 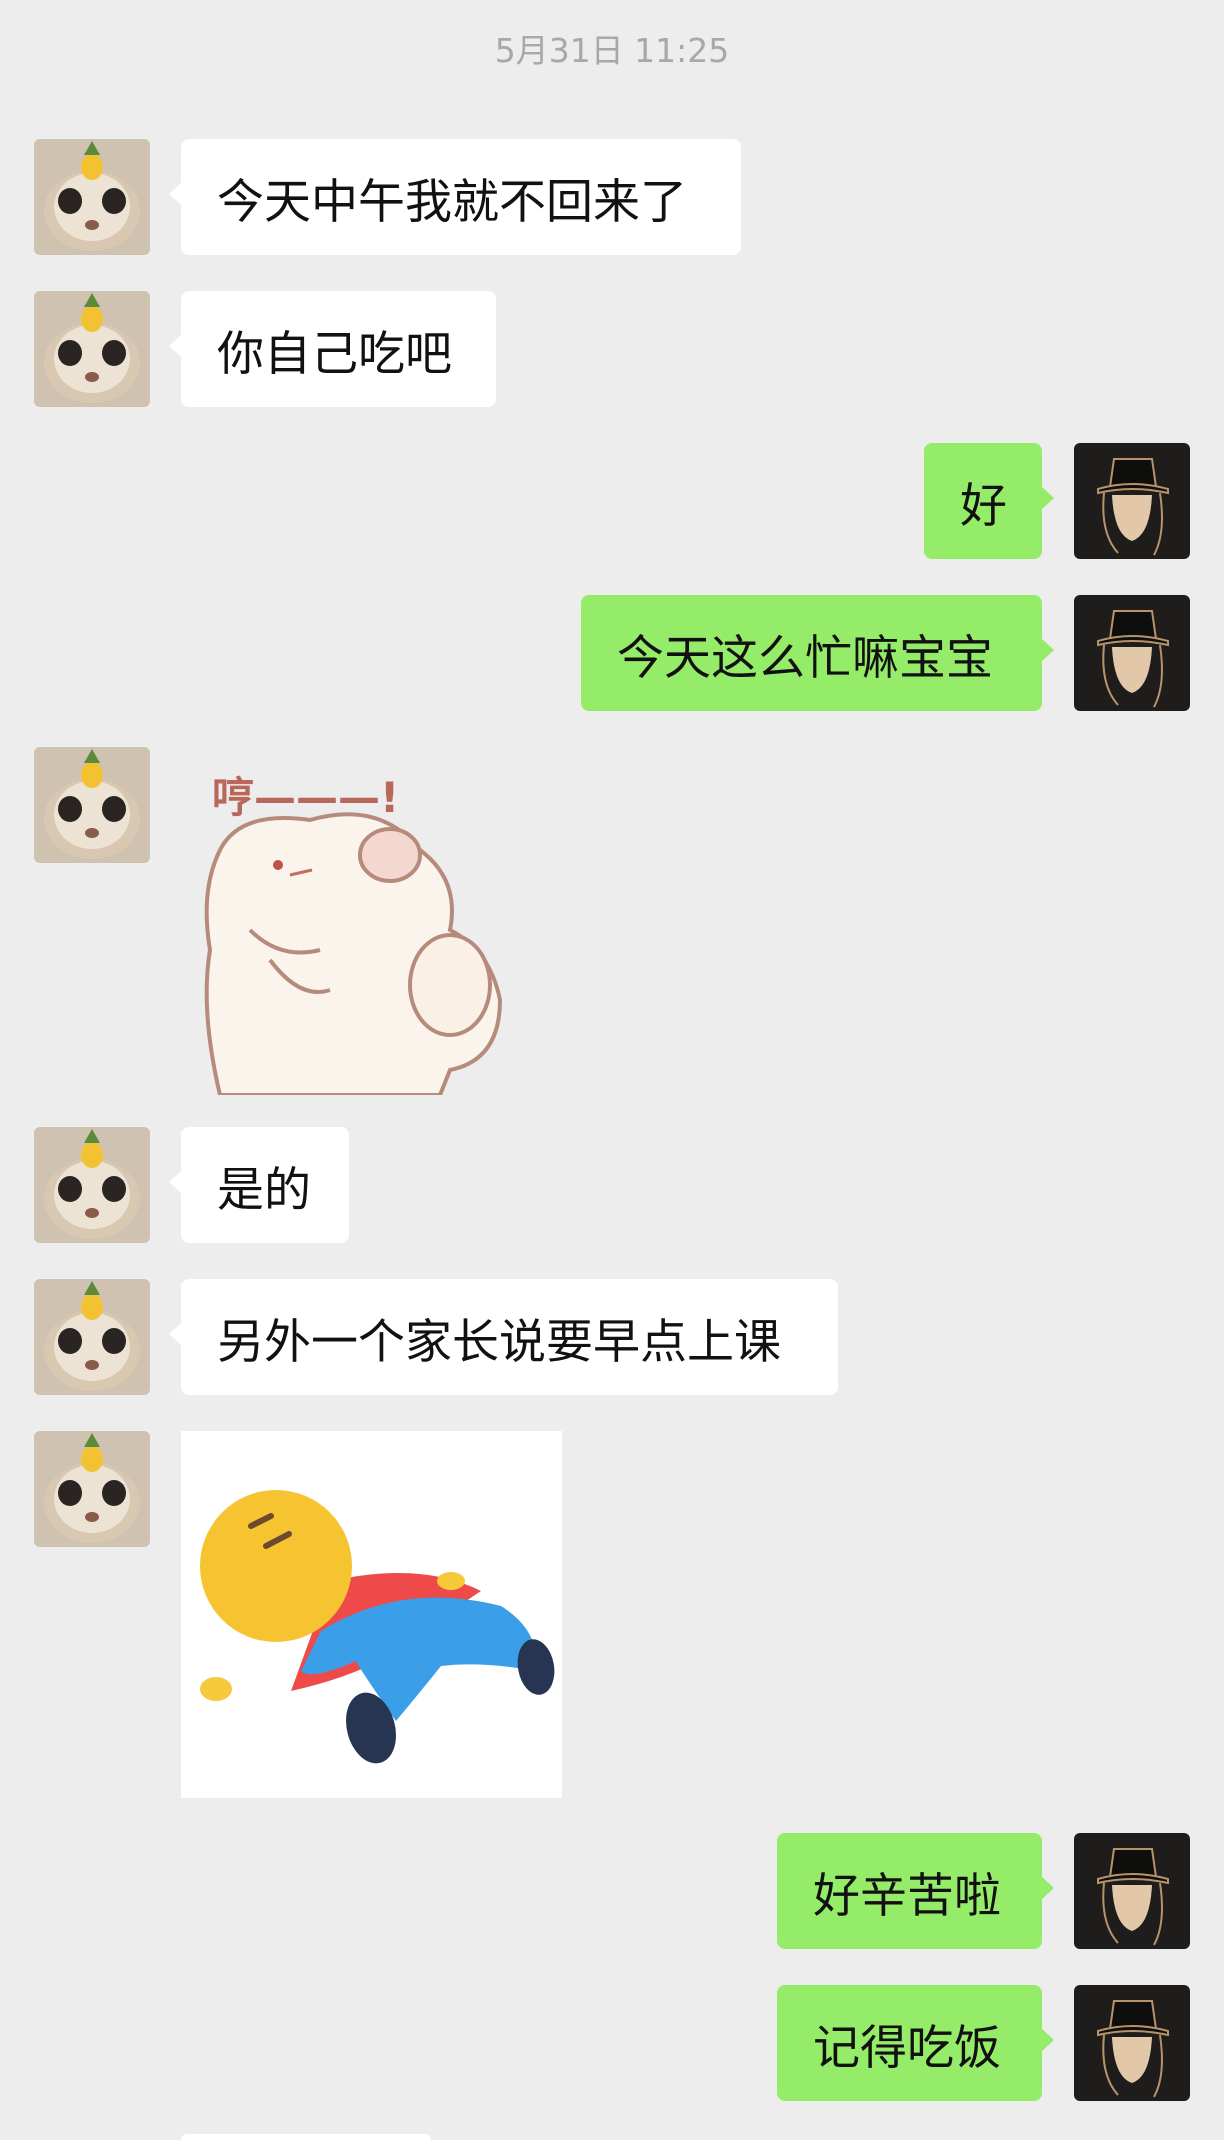 I want to click on message-text: 今天中午我就不回来了, so click(x=452, y=202).